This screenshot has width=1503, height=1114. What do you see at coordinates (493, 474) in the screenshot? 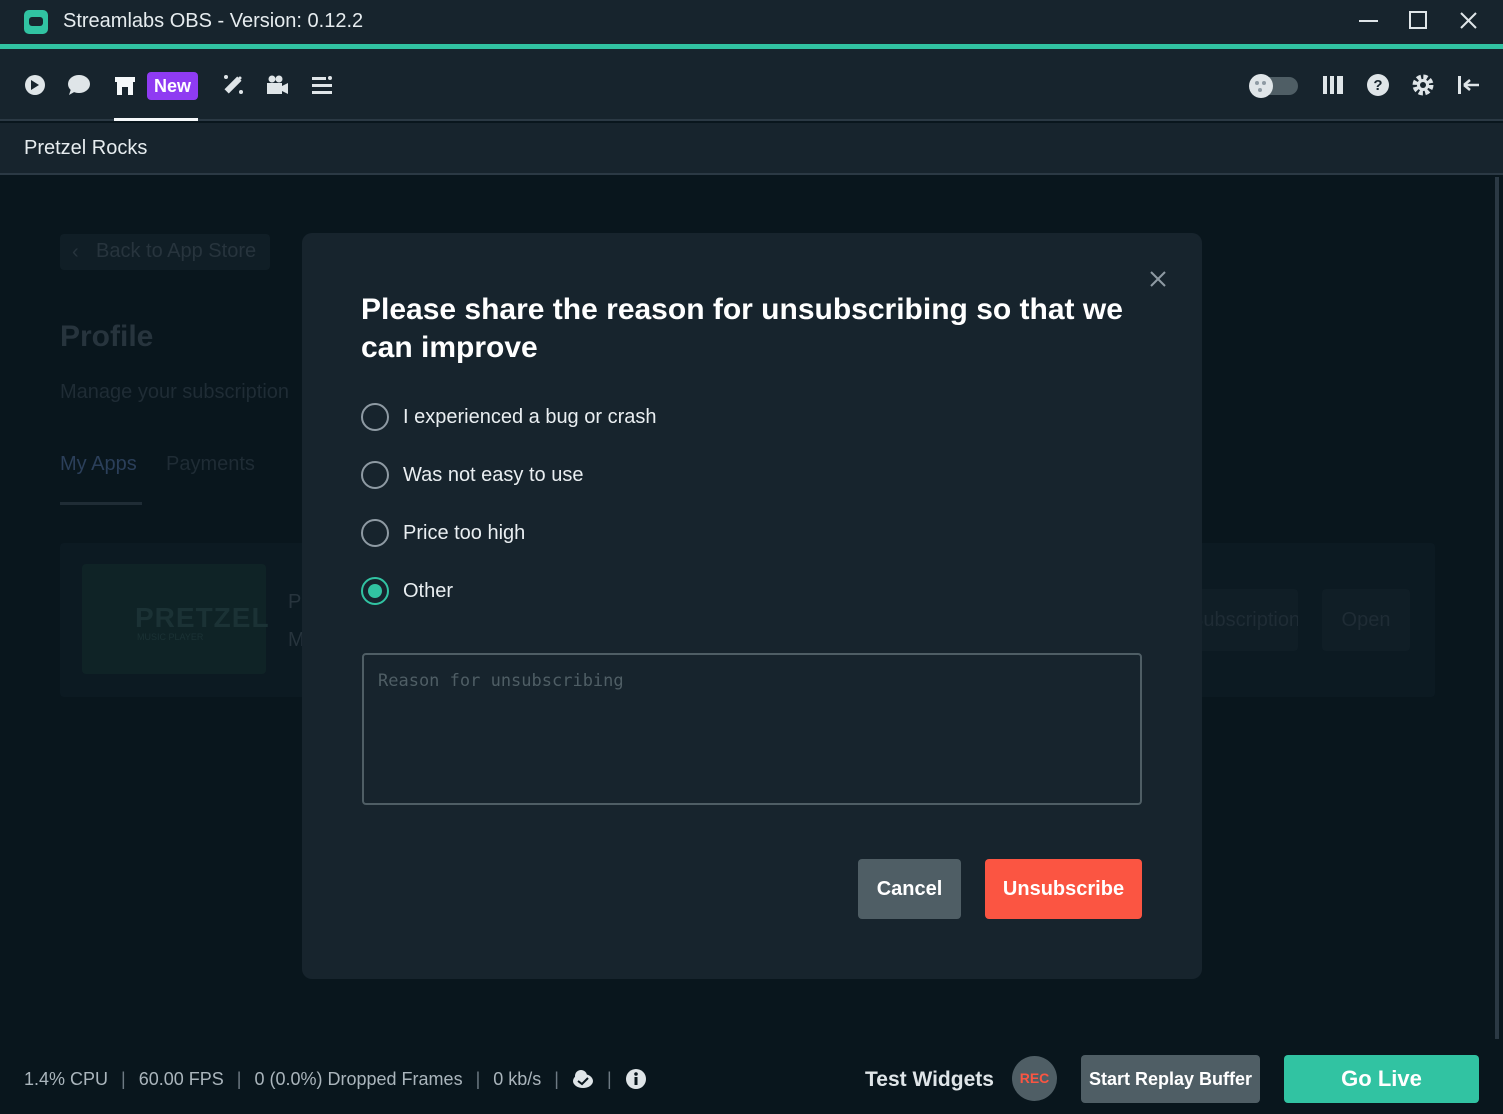
I see `option-label: Was not easy to use` at bounding box center [493, 474].